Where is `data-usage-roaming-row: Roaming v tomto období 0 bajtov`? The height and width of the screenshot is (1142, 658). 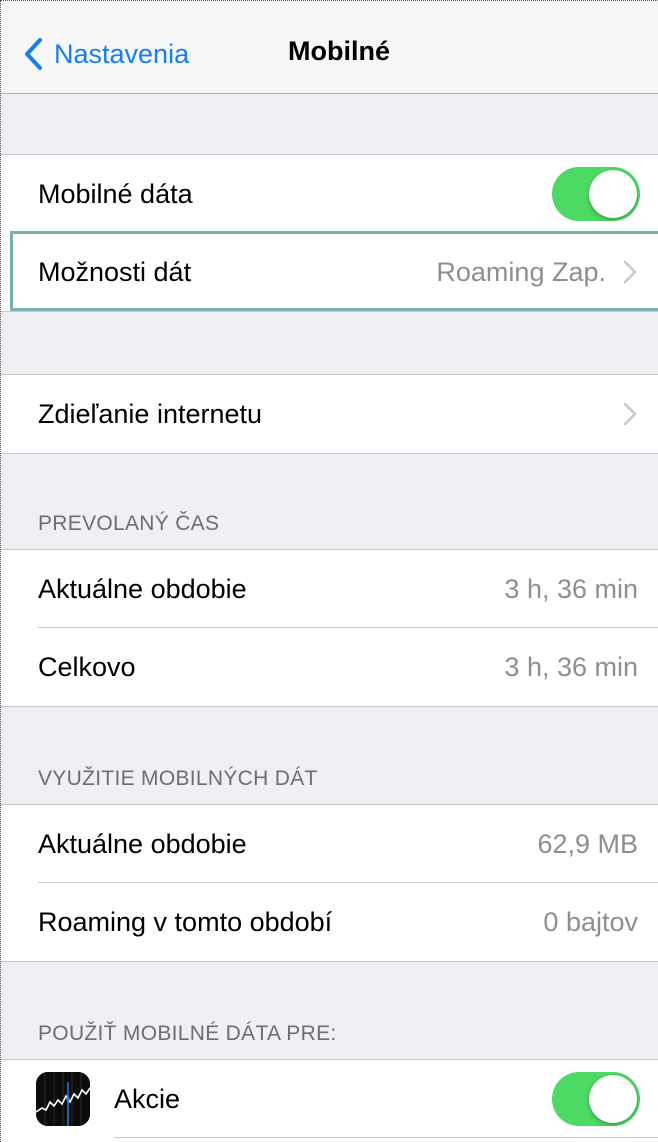
data-usage-roaming-row: Roaming v tomto období 0 bajtov is located at coordinates (329, 921).